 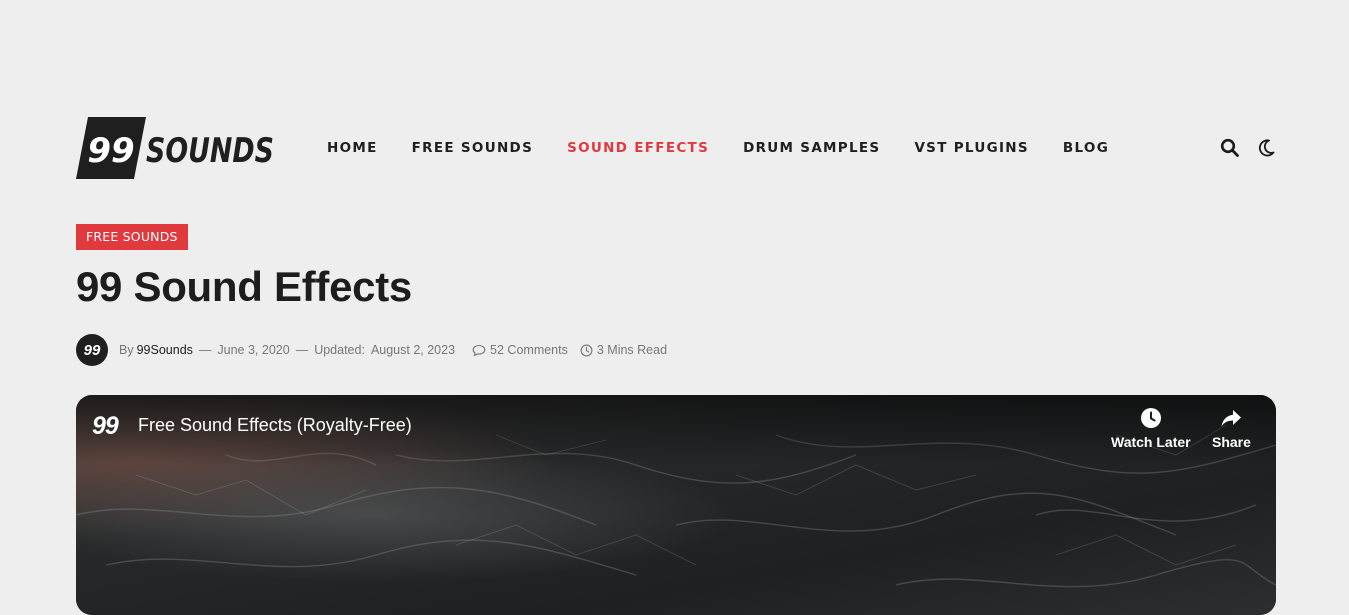 What do you see at coordinates (632, 350) in the screenshot?
I see `read-time-label: 3 Mins Read` at bounding box center [632, 350].